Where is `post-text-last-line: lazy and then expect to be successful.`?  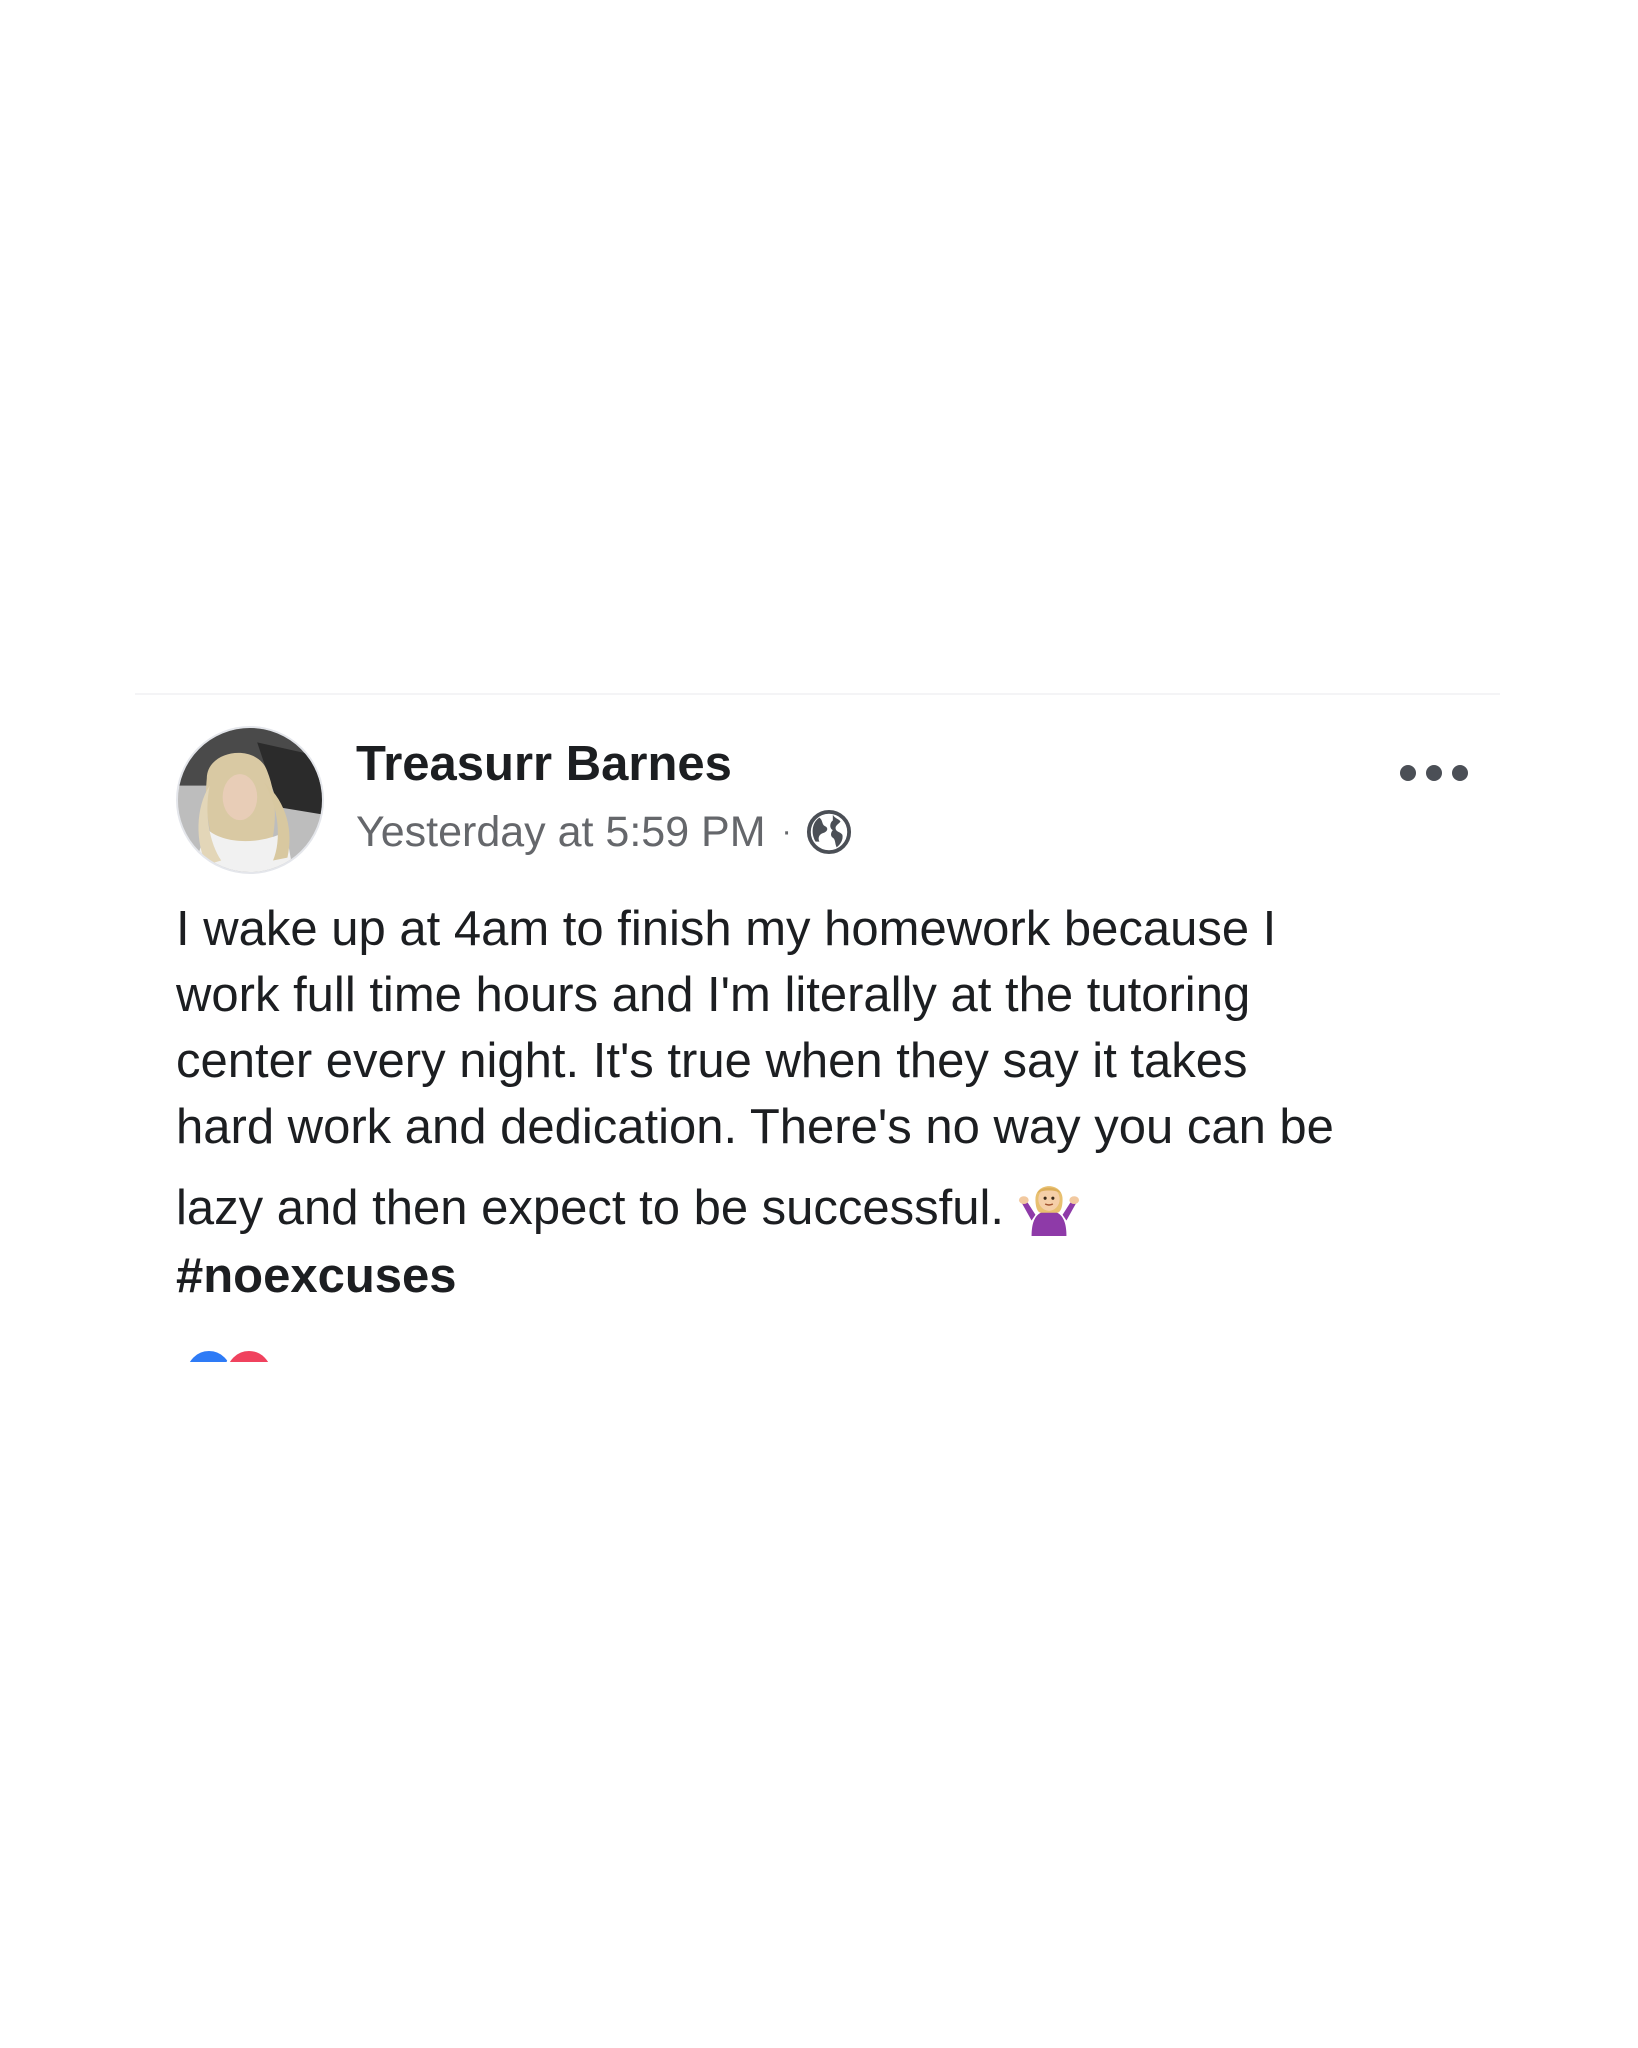 post-text-last-line: lazy and then expect to be successful. is located at coordinates (826, 1207).